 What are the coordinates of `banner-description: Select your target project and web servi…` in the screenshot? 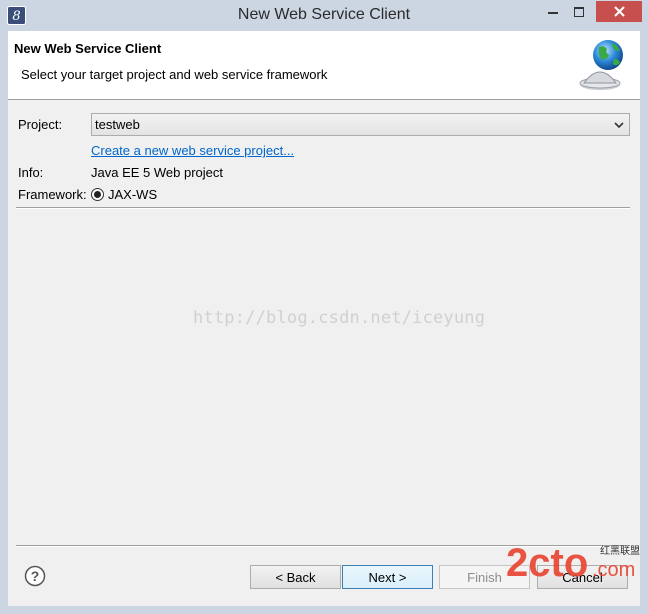 It's located at (174, 74).